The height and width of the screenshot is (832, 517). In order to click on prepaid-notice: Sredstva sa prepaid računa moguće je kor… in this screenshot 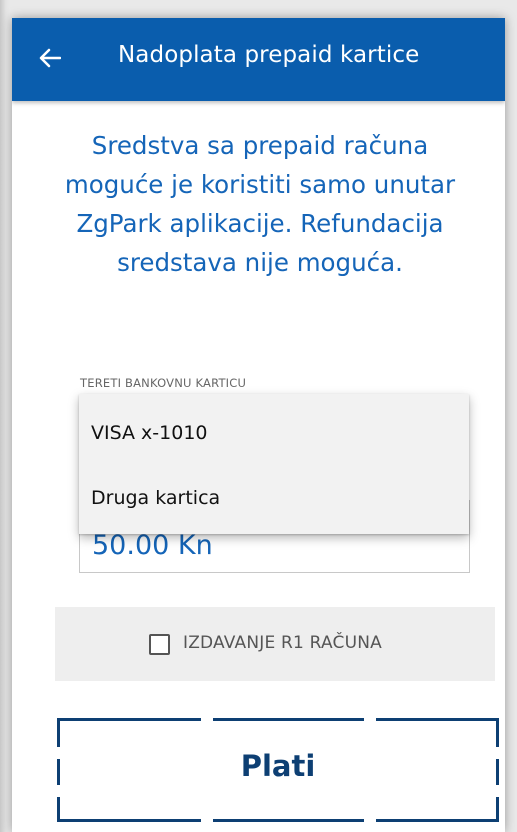, I will do `click(260, 204)`.